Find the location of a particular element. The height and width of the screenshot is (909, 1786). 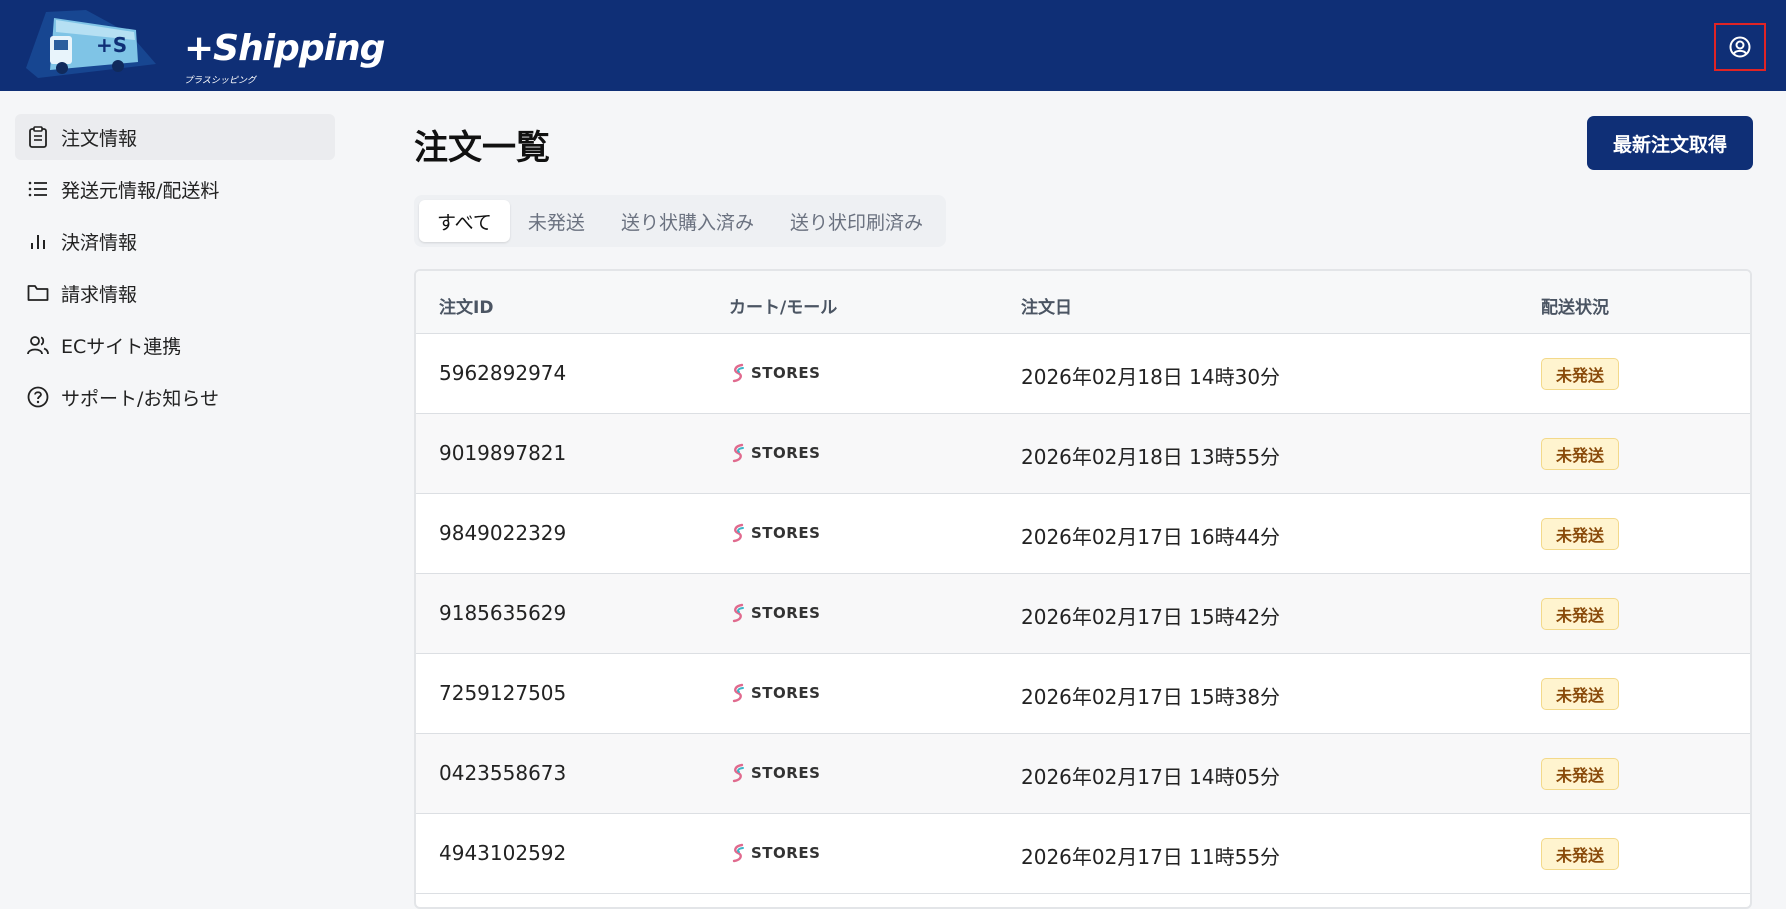

logo-text: +Shipping is located at coordinates (284, 48).